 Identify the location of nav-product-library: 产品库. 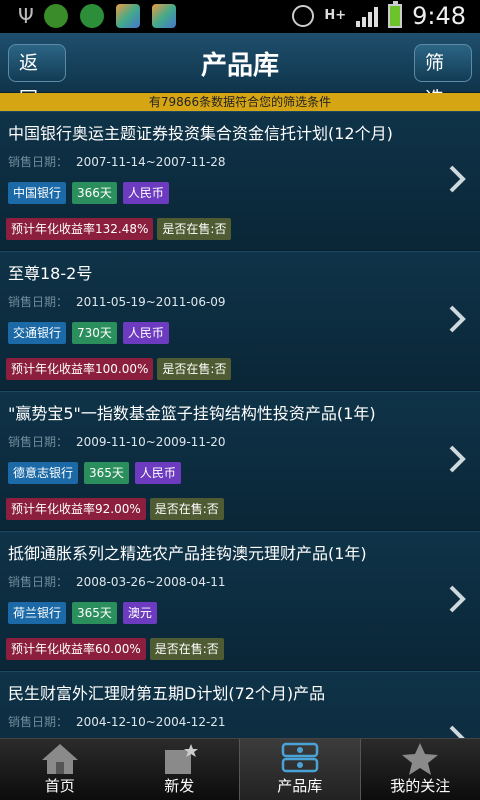
(300, 769).